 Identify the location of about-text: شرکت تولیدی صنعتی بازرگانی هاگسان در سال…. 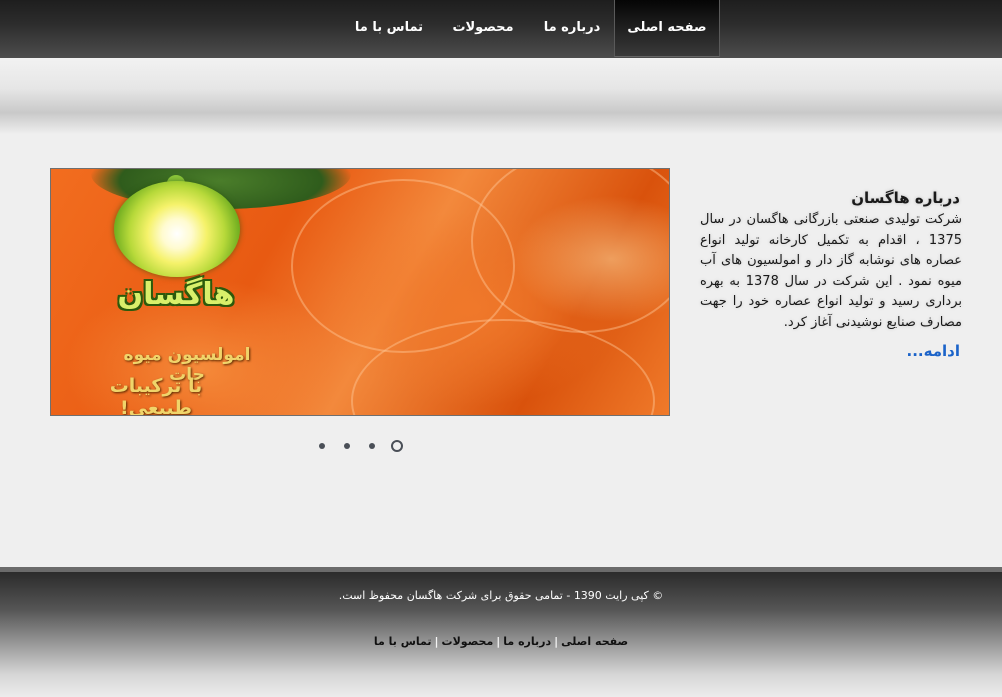
(831, 271).